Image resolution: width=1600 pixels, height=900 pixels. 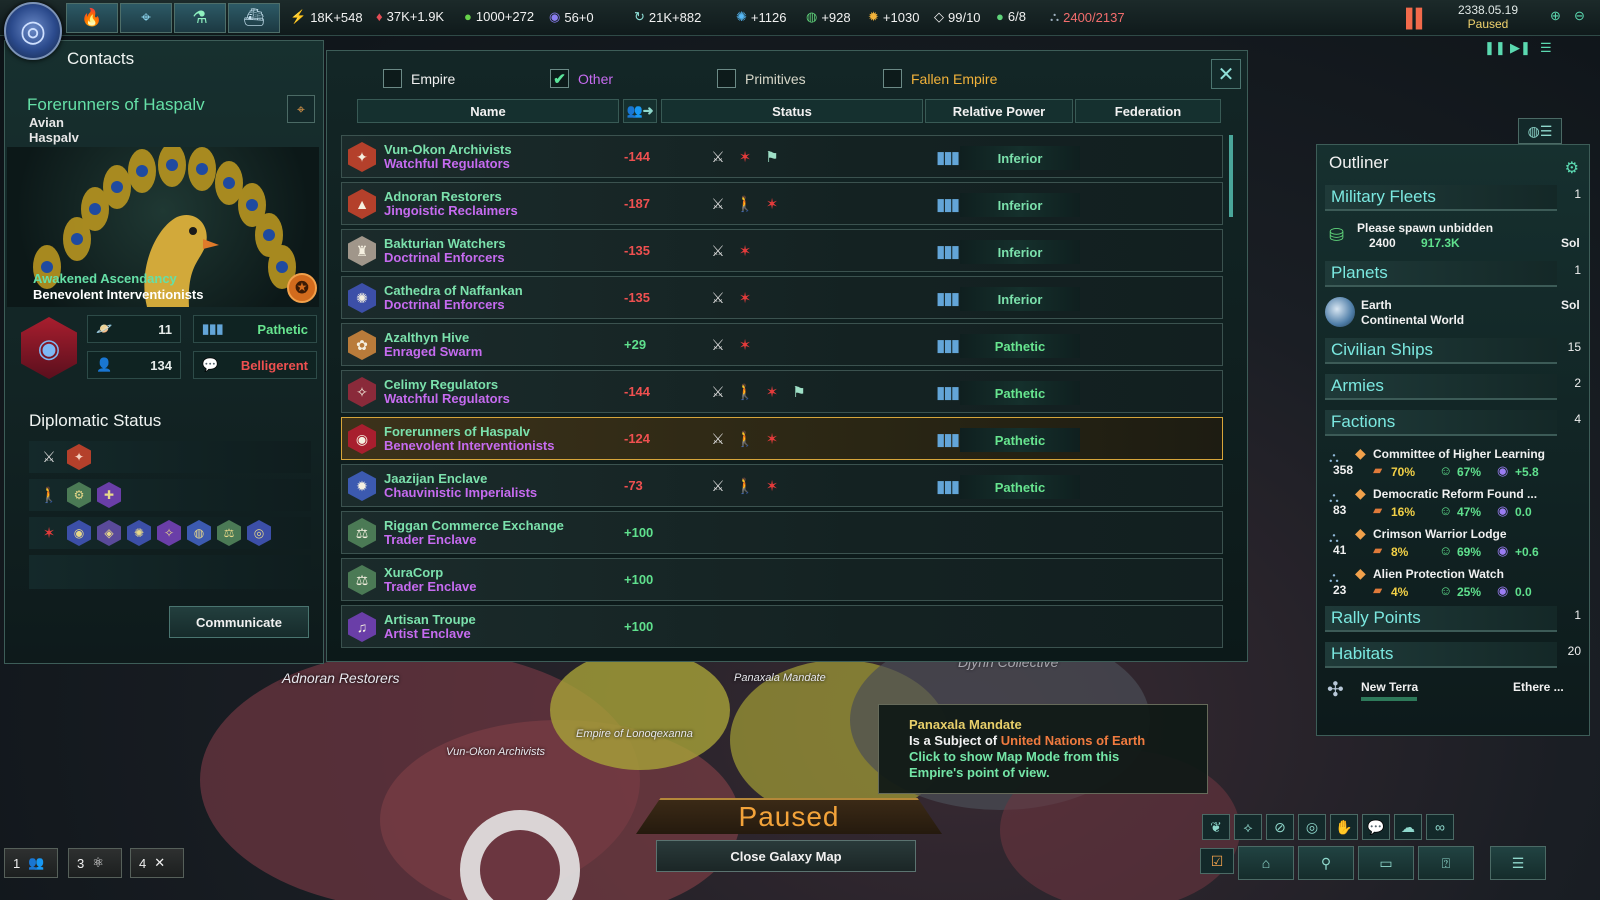 I want to click on outliner-habitats: Habitats, so click(x=1441, y=655).